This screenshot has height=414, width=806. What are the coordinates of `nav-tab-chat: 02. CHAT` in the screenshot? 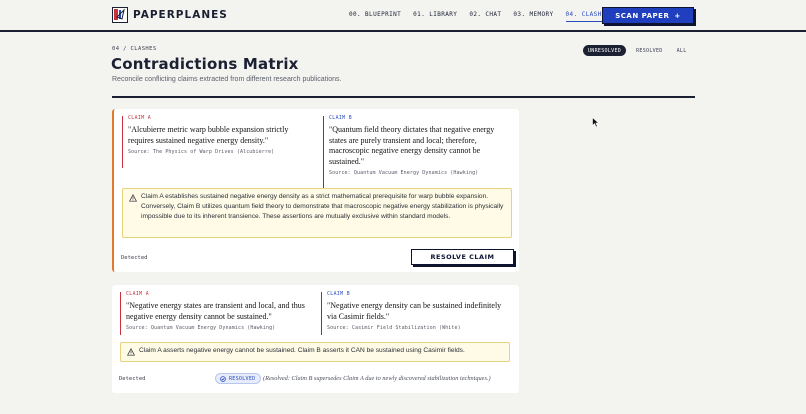 It's located at (485, 16).